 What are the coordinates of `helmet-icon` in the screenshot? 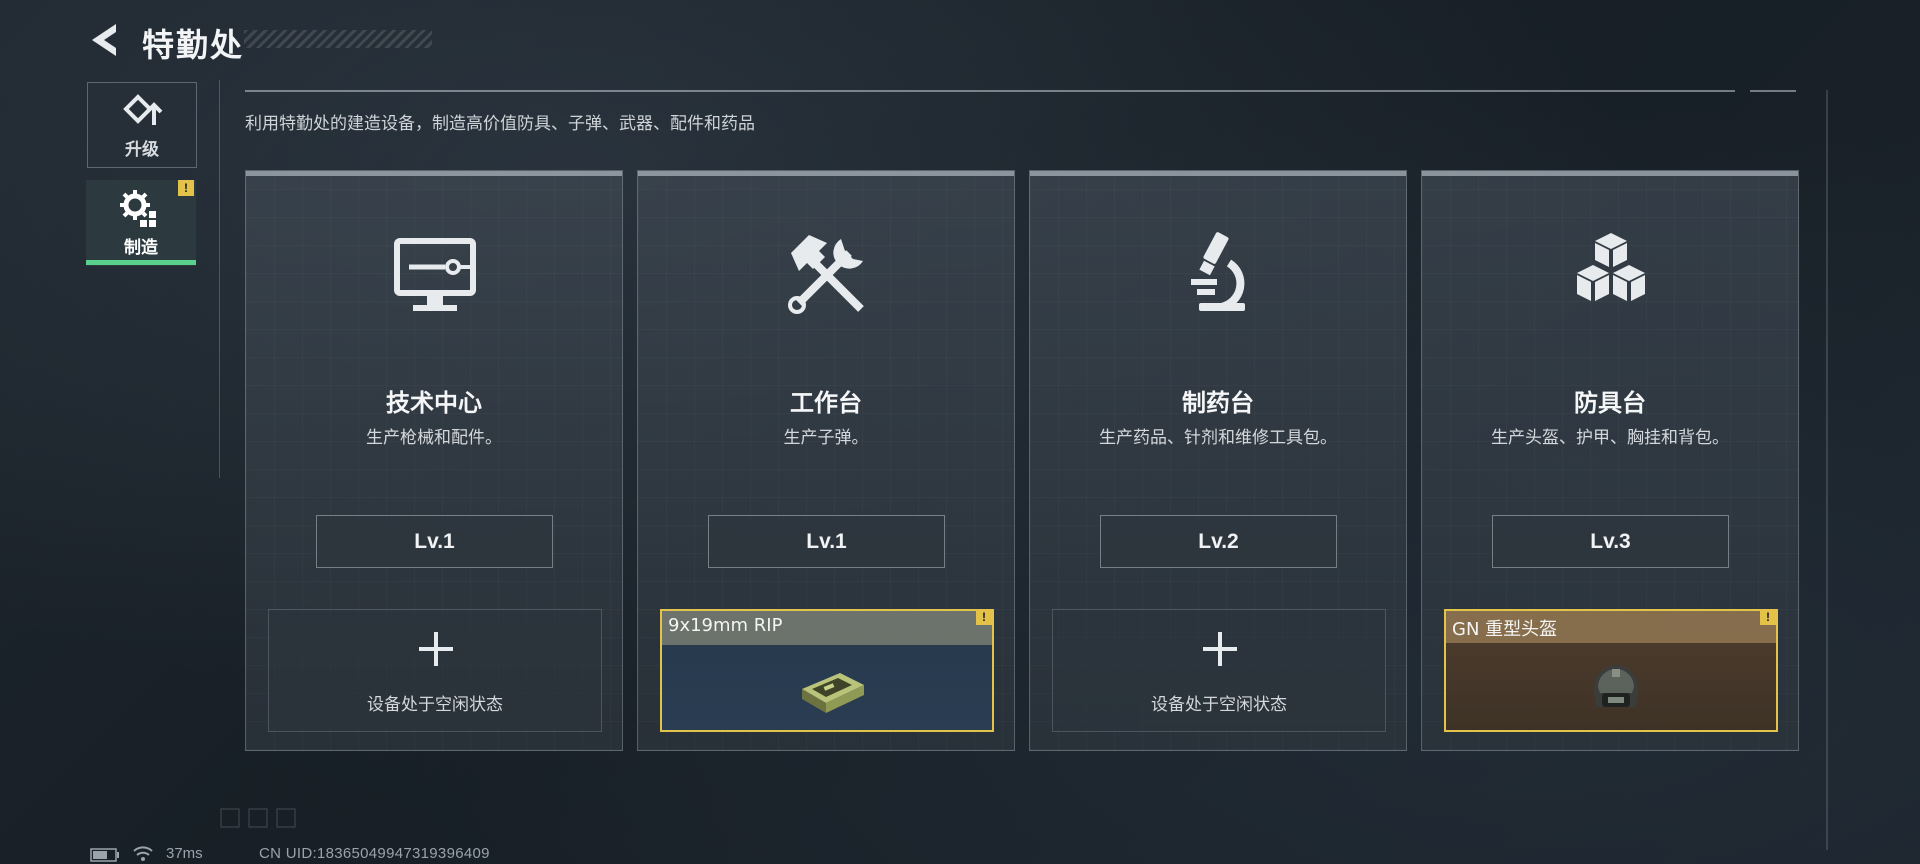 It's located at (1616, 686).